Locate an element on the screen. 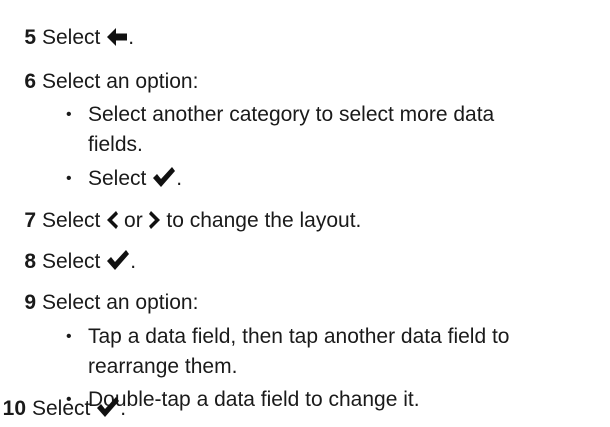 This screenshot has height=427, width=610. chevron-right-icon is located at coordinates (154, 220).